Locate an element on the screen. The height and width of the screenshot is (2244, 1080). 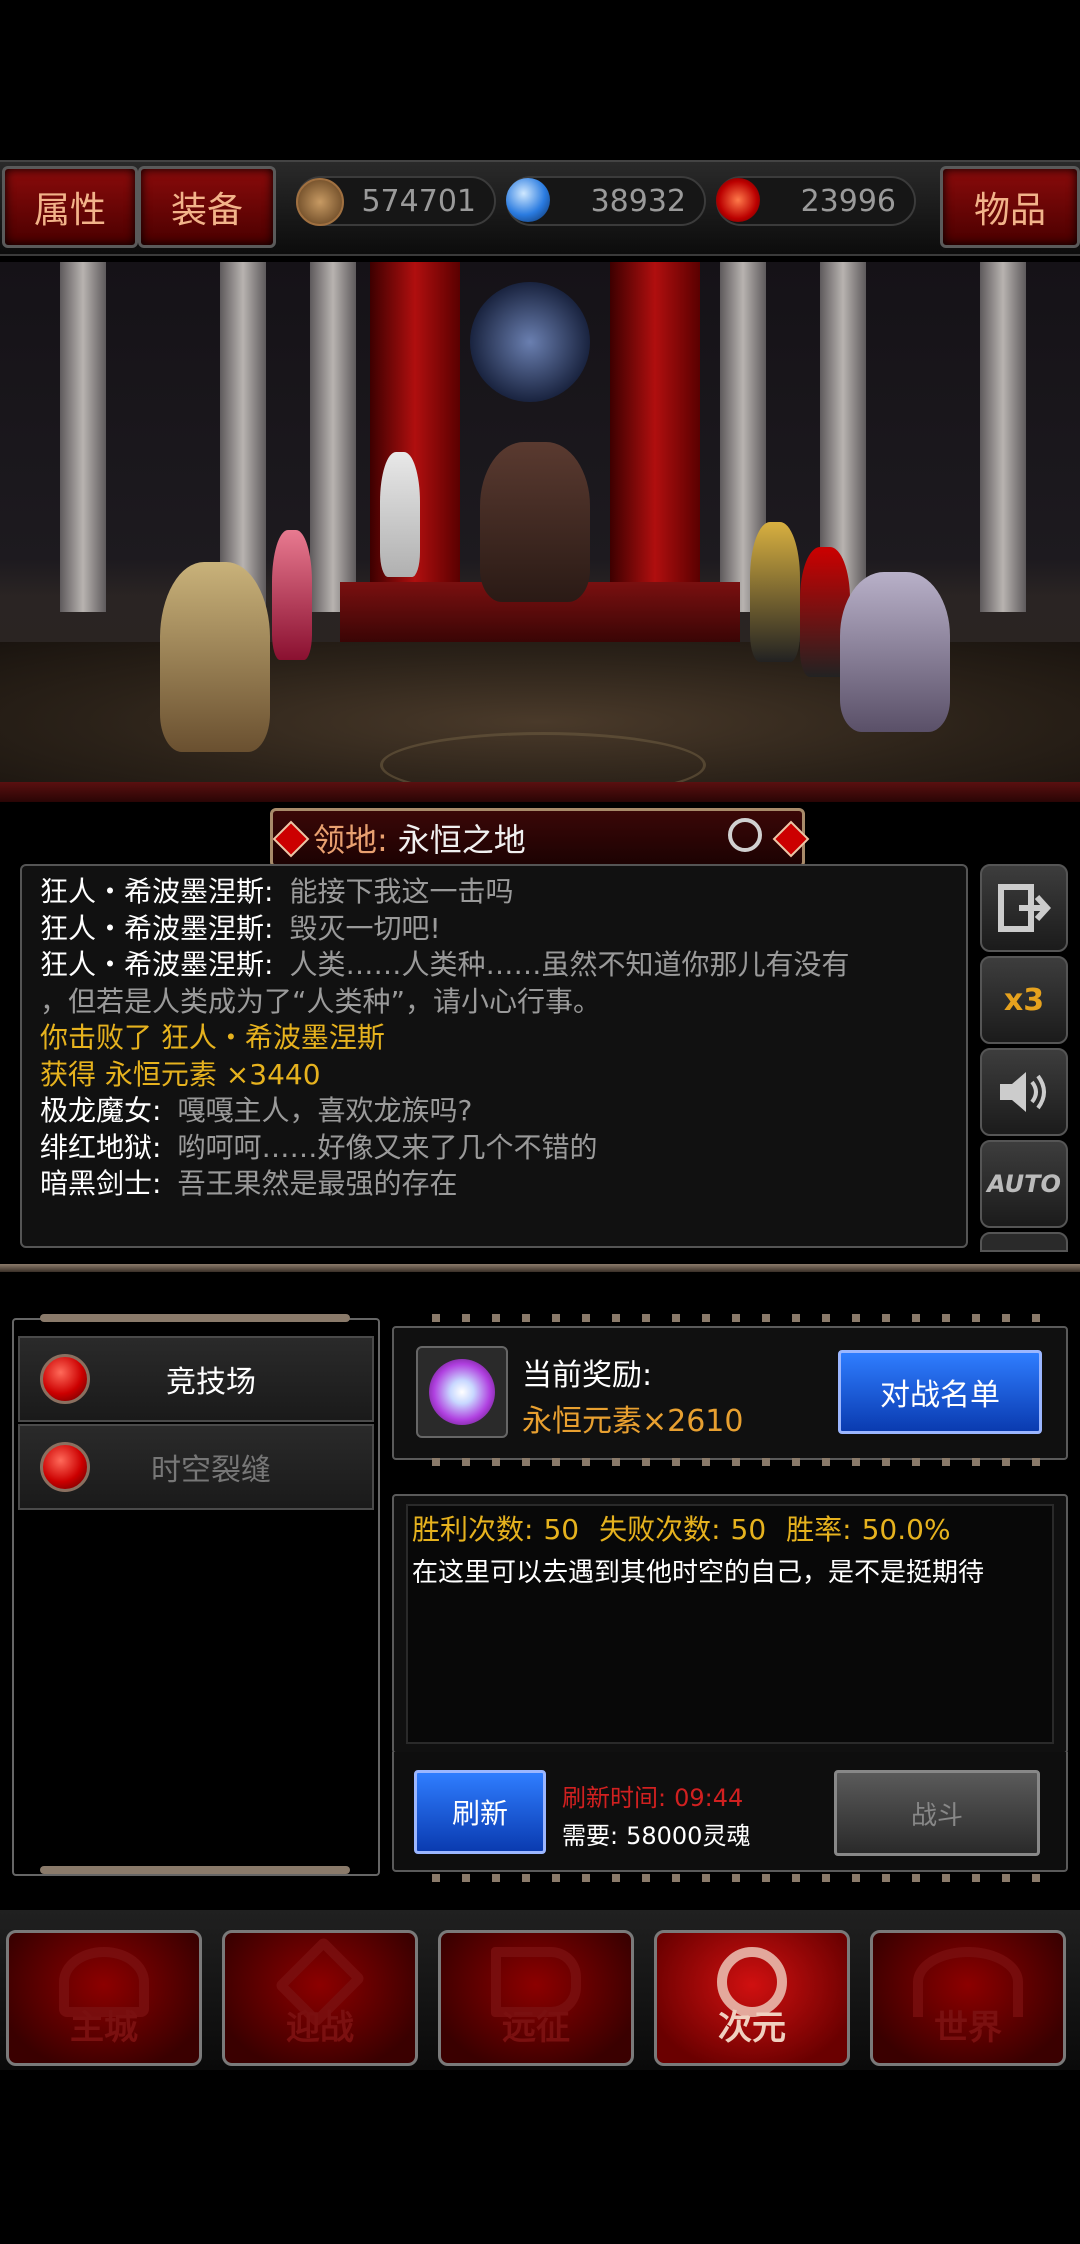
stats-description: 在这里可以去遇到其他时空的自己，是不是挺期待 is located at coordinates (698, 1573).